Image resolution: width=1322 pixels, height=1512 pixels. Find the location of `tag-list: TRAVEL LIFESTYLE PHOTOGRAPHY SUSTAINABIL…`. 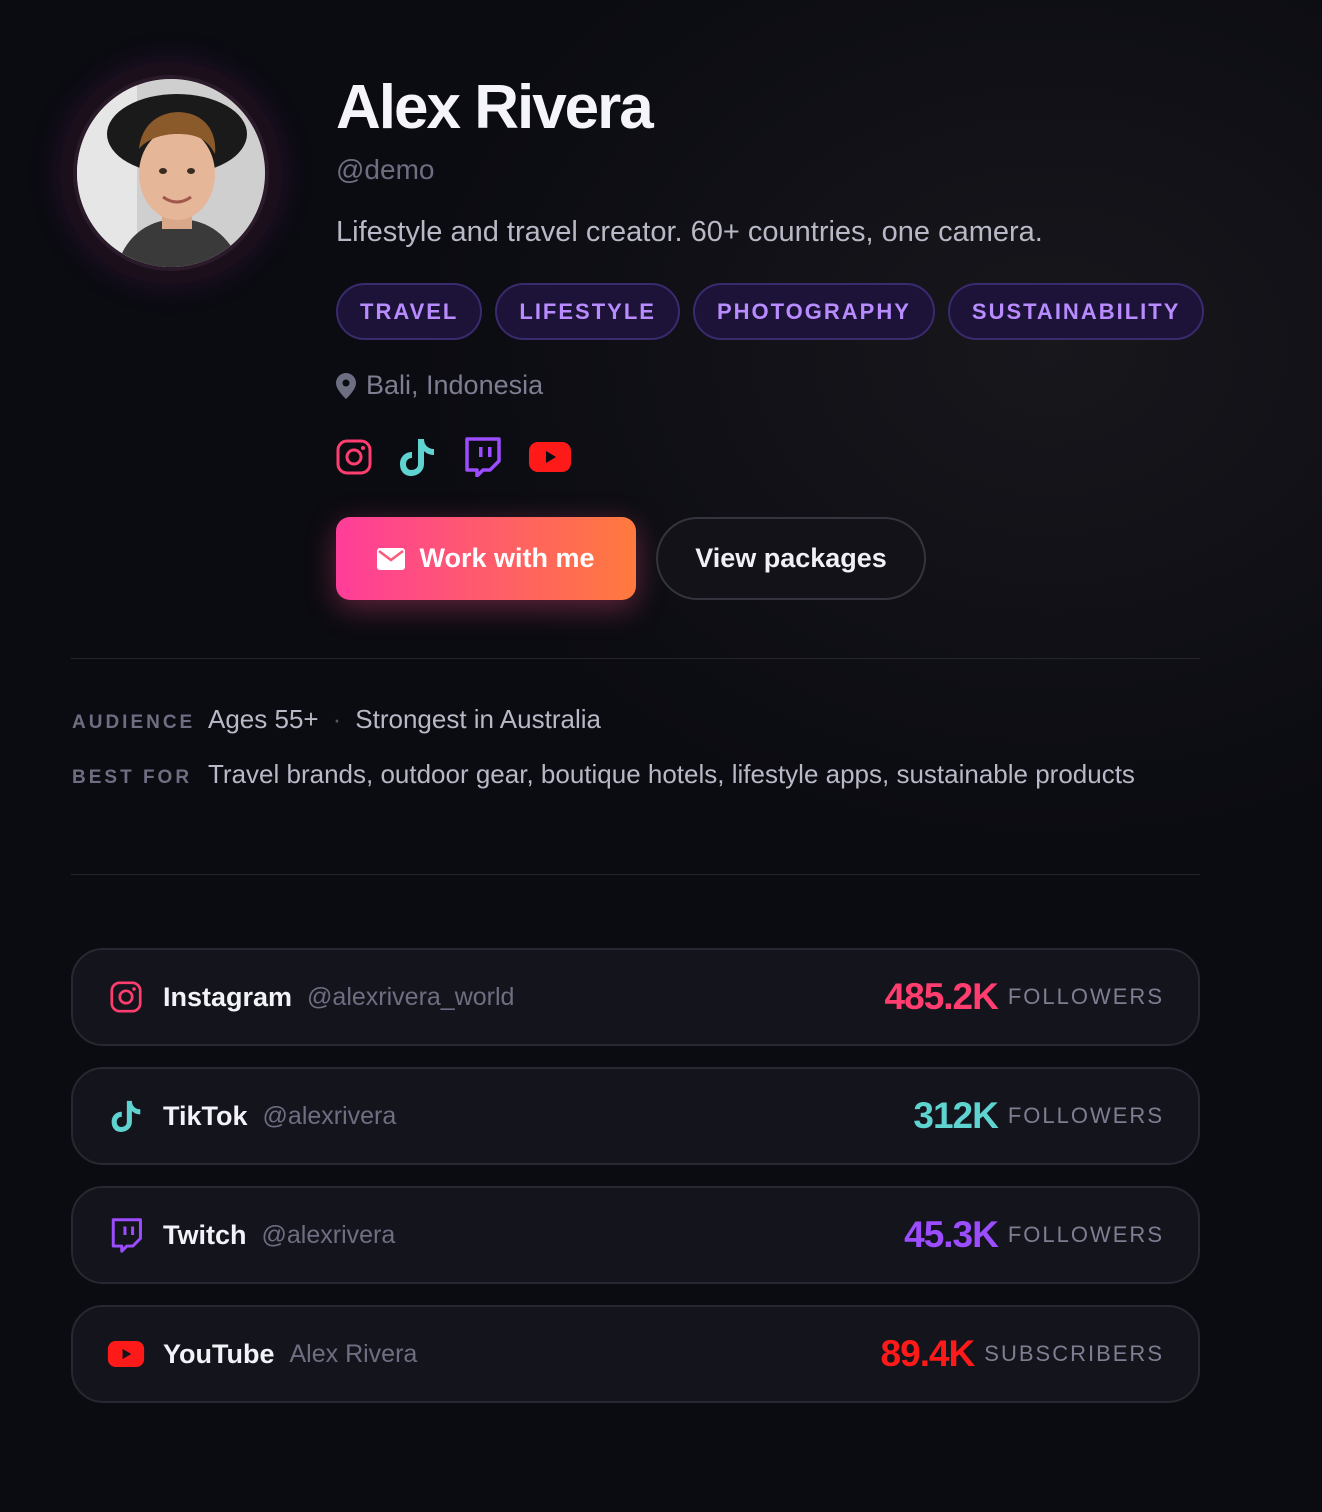

tag-list: TRAVEL LIFESTYLE PHOTOGRAPHY SUSTAINABIL… is located at coordinates (786, 311).